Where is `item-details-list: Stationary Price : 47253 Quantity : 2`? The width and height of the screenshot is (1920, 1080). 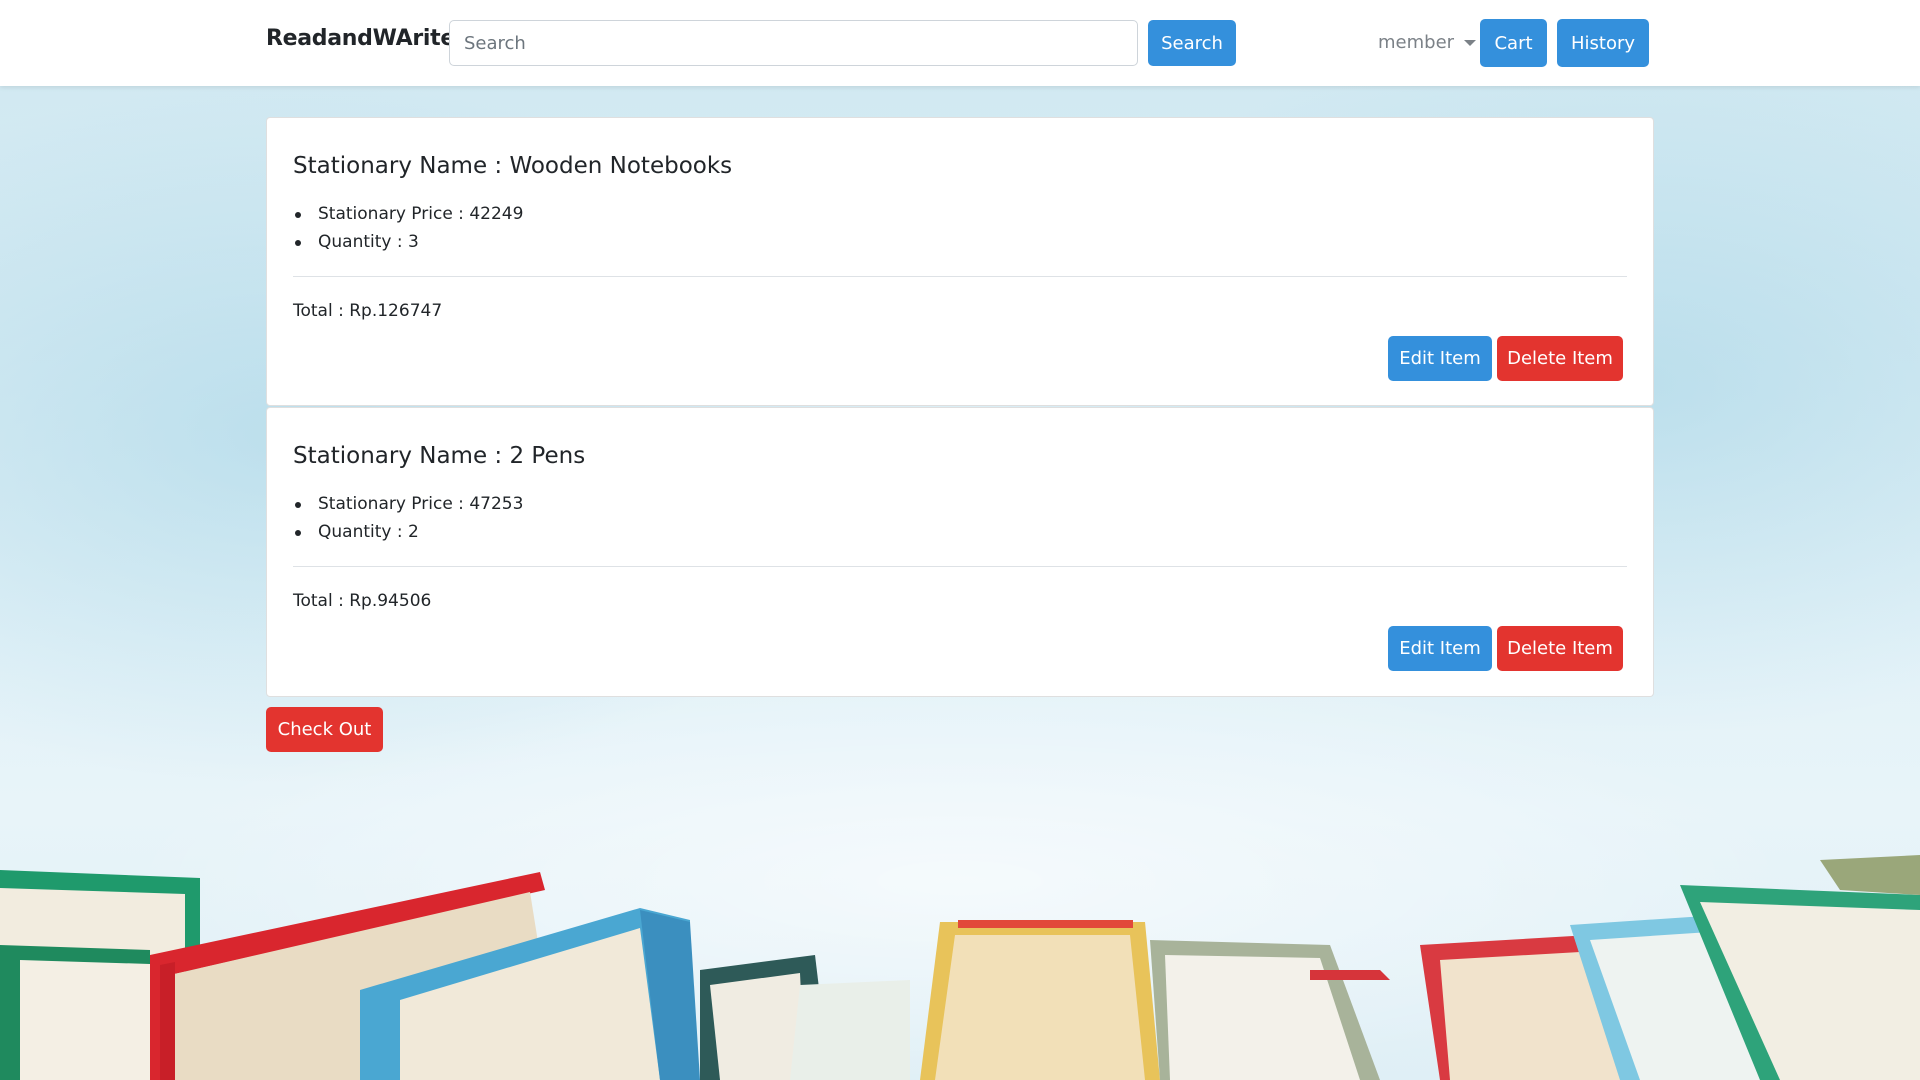 item-details-list: Stationary Price : 47253 Quantity : 2 is located at coordinates (408, 518).